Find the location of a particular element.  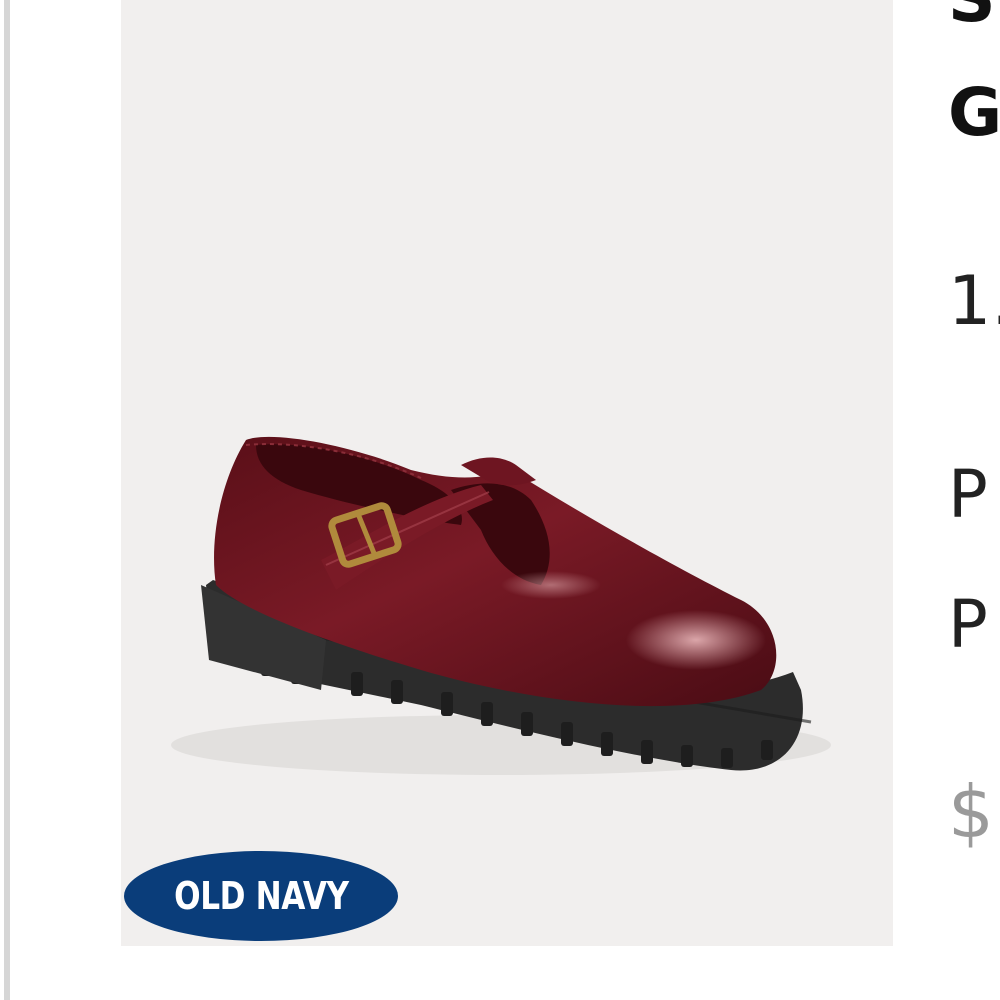

product-info: S G 1. P P $ is located at coordinates (974, 500).